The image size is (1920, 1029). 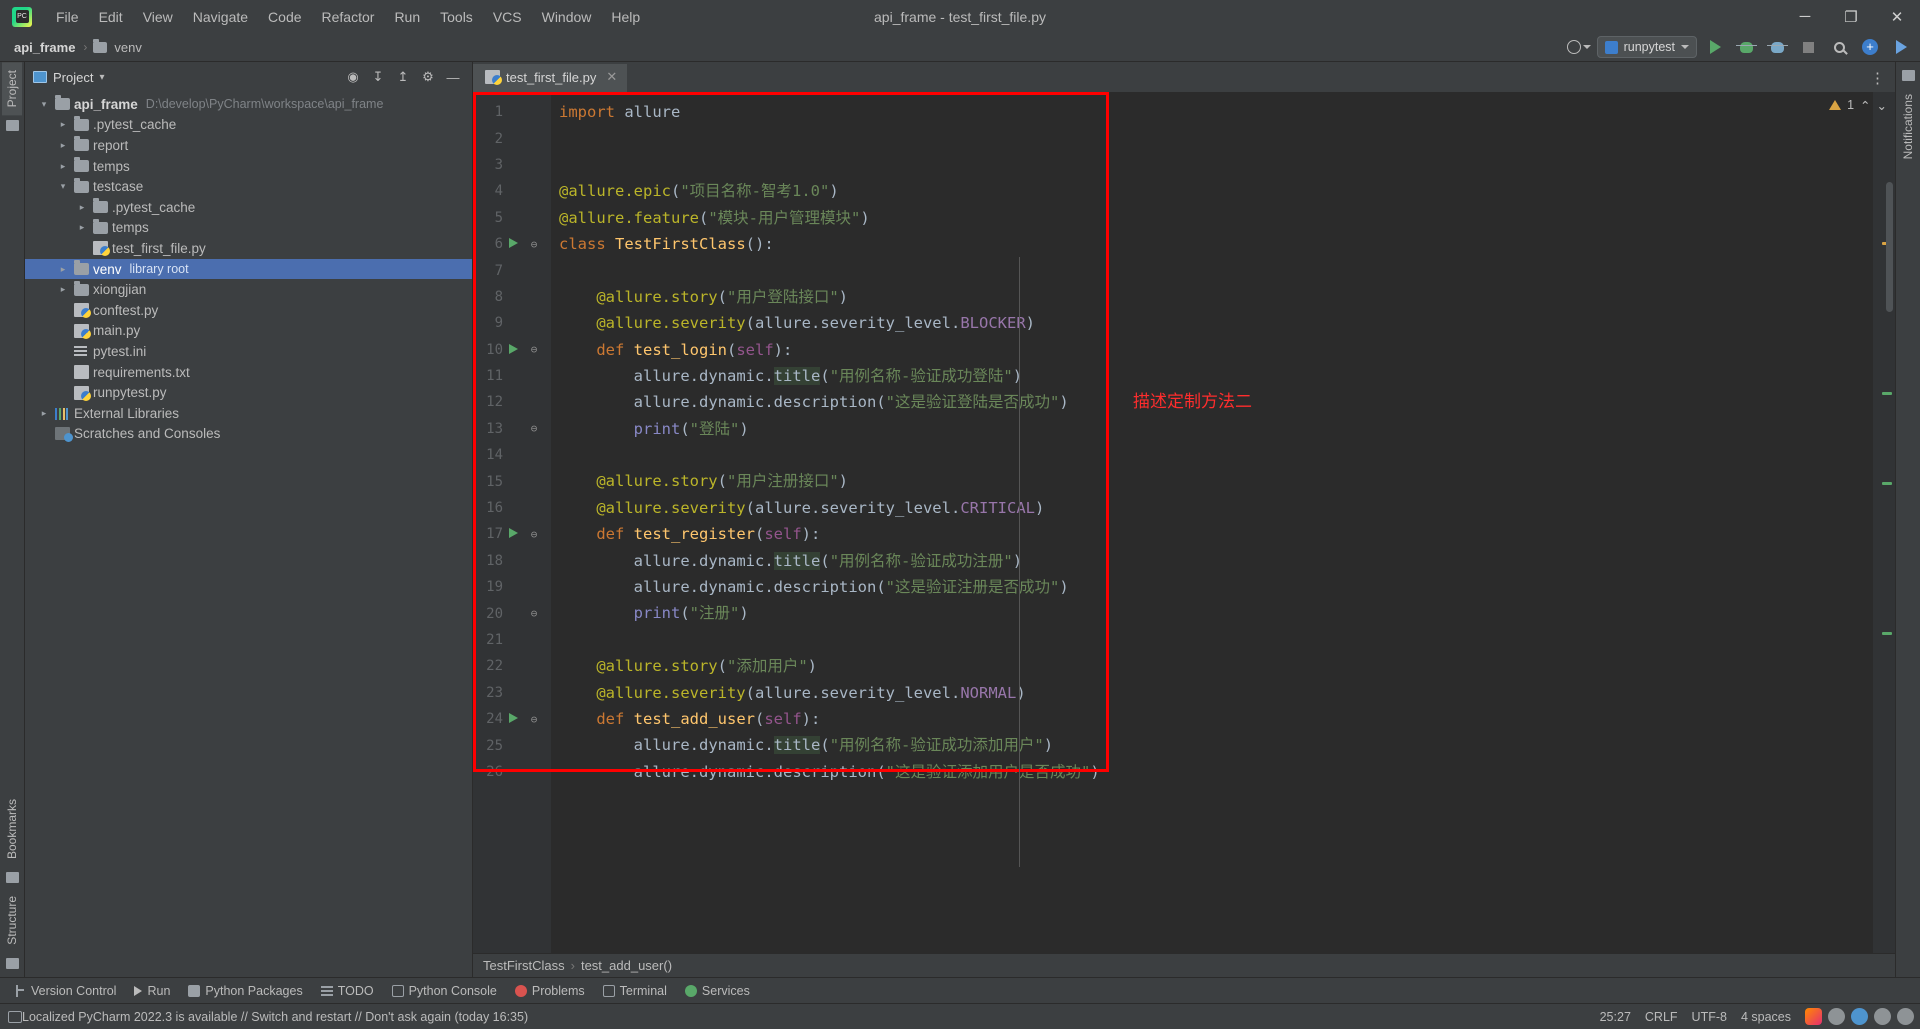 I want to click on hide-panel-icon: —, so click(x=453, y=77).